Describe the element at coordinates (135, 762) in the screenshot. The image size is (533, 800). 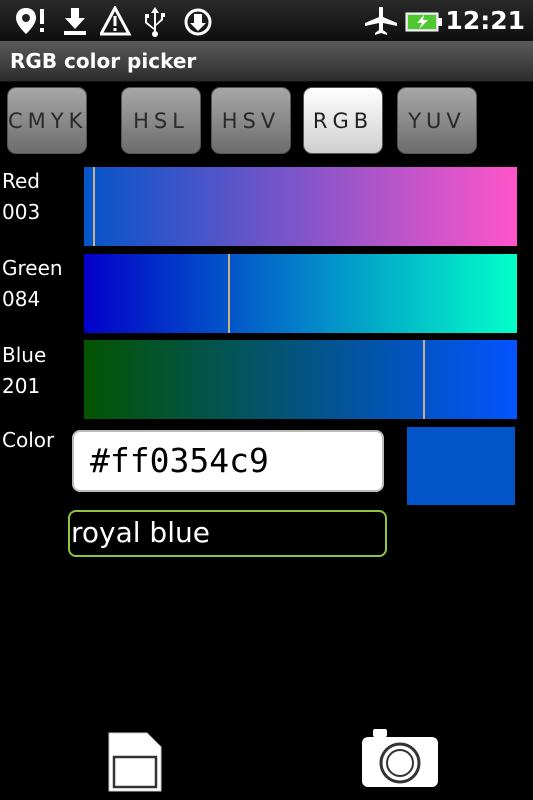
I see `sd-card-icon` at that location.